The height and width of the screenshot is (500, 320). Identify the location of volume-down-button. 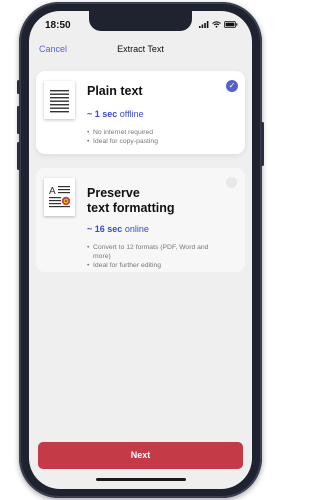
(18, 156).